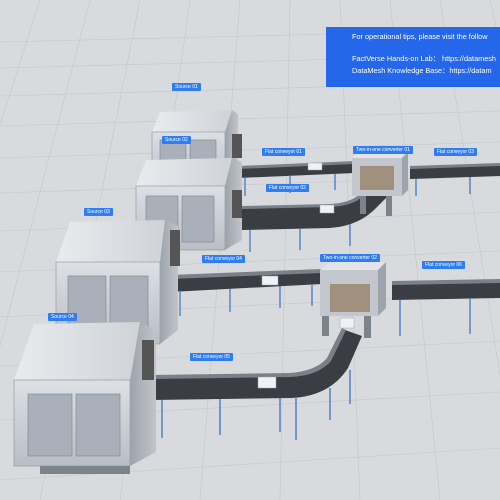 This screenshot has height=500, width=500. Describe the element at coordinates (424, 59) in the screenshot. I see `factverse-lab-link: FactVerse Hands-on Lab： https://datamesh` at that location.